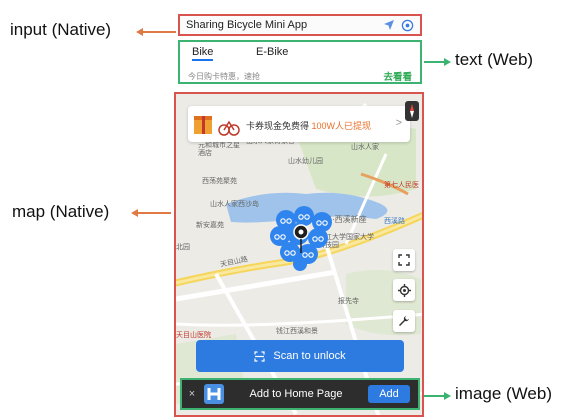 The width and height of the screenshot is (579, 420). Describe the element at coordinates (158, 32) in the screenshot. I see `arrow-input` at that location.